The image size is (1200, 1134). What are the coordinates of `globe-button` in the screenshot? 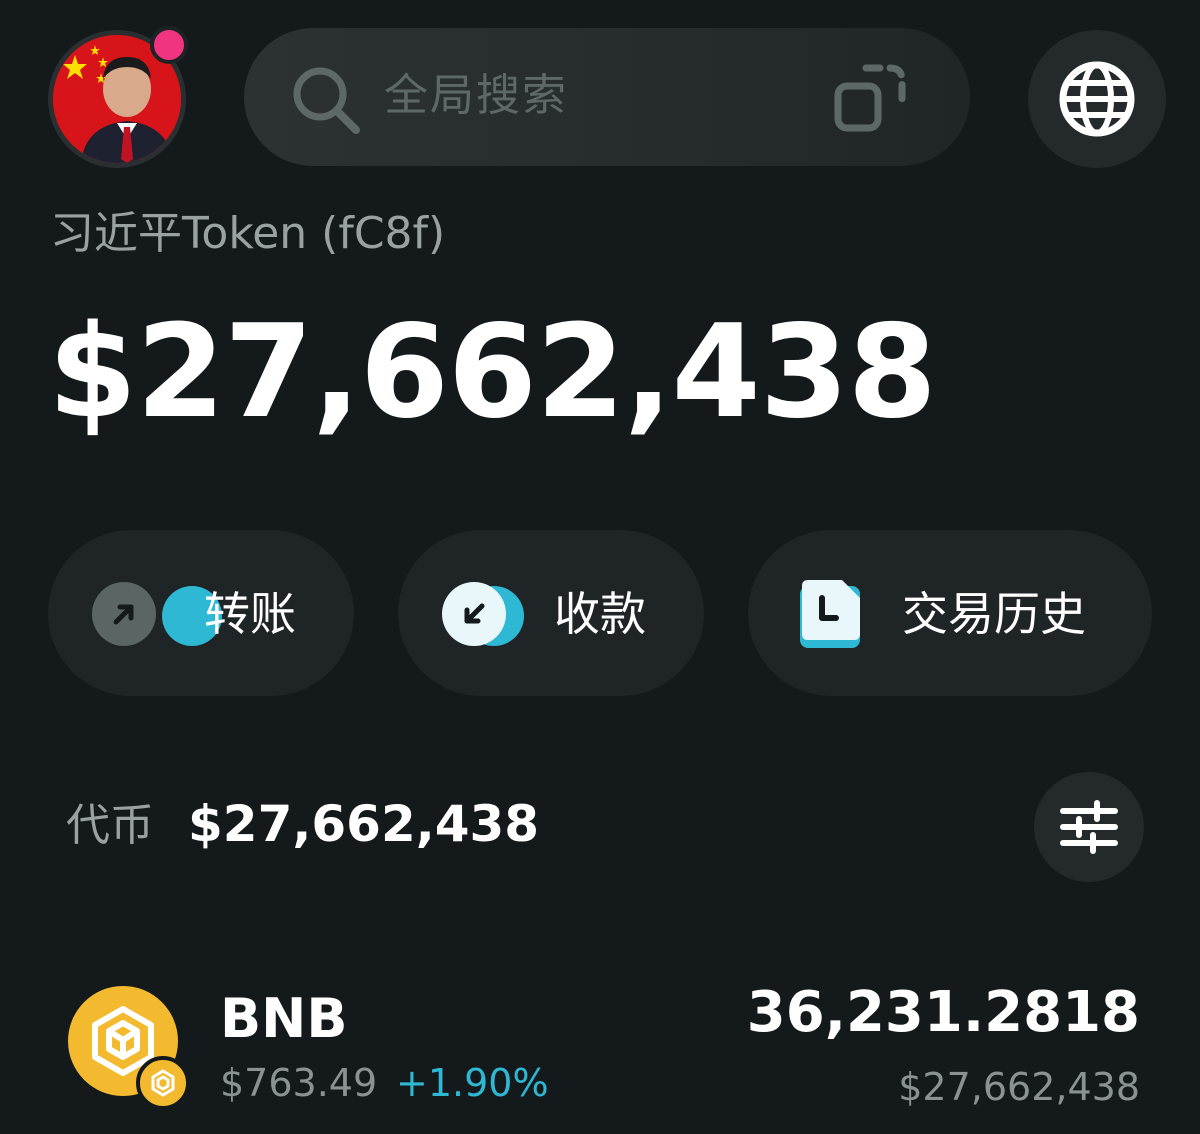 It's located at (1097, 99).